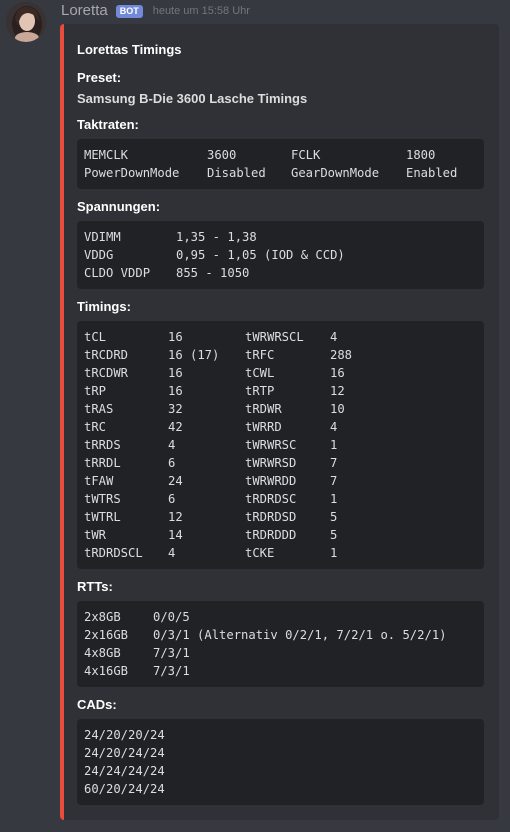 The width and height of the screenshot is (510, 832). What do you see at coordinates (274, 337) in the screenshot?
I see `code-cell: tWRWRSCL` at bounding box center [274, 337].